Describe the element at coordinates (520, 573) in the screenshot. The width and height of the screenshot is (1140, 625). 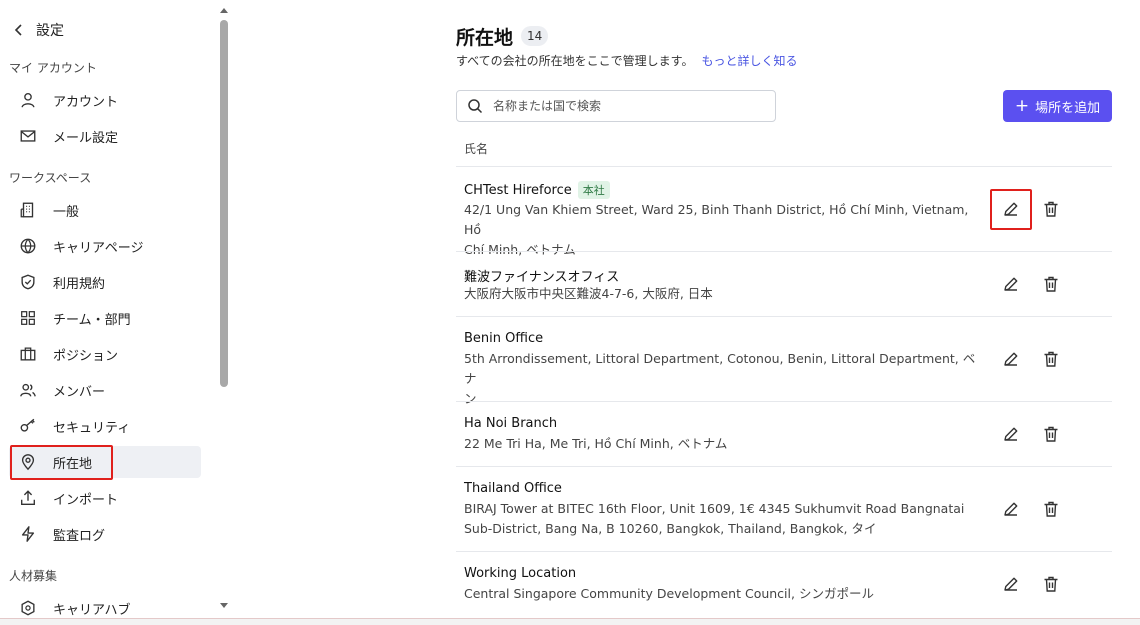
I see `location-name-text: Working Location` at that location.